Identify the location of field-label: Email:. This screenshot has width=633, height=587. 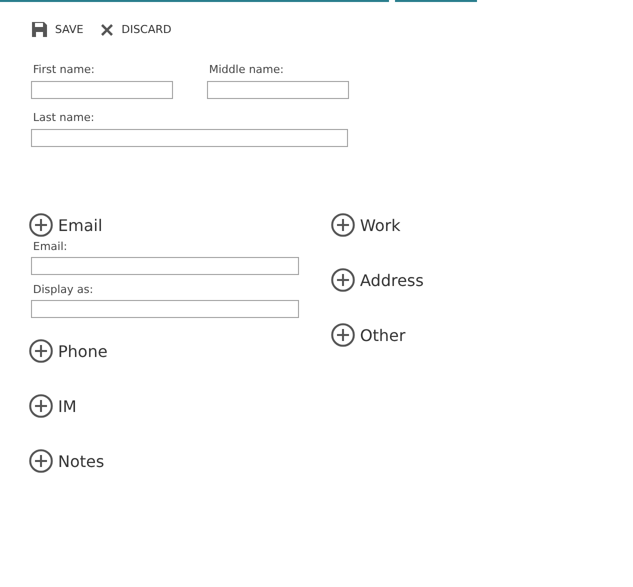
(50, 246).